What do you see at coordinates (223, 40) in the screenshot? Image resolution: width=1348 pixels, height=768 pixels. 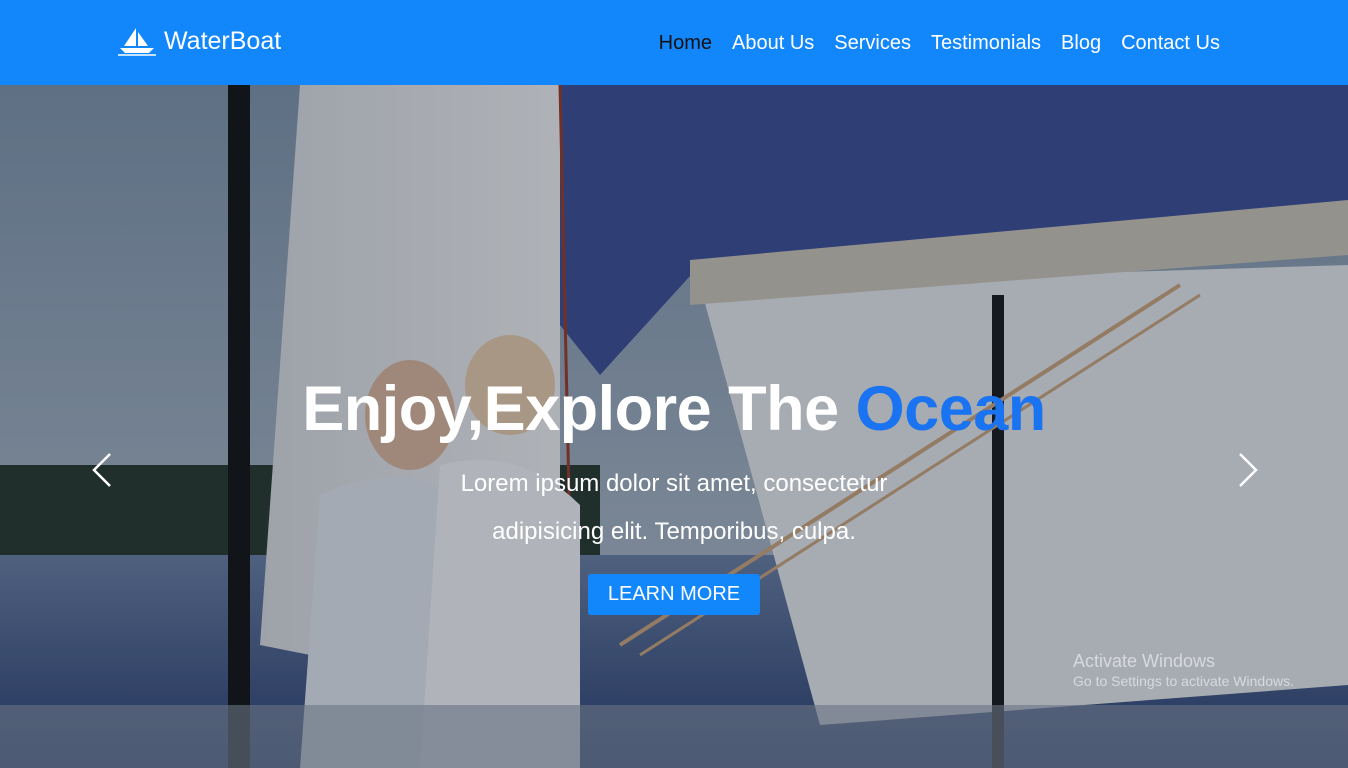 I see `brand-name: WaterBoat` at bounding box center [223, 40].